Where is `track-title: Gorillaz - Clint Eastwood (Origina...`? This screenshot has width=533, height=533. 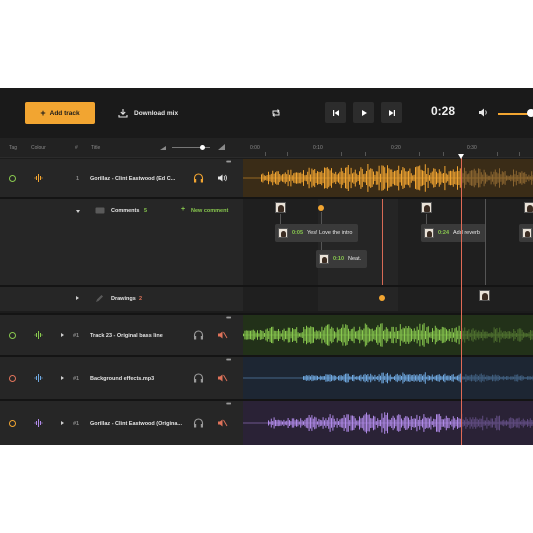
track-title: Gorillaz - Clint Eastwood (Origina... is located at coordinates (136, 424).